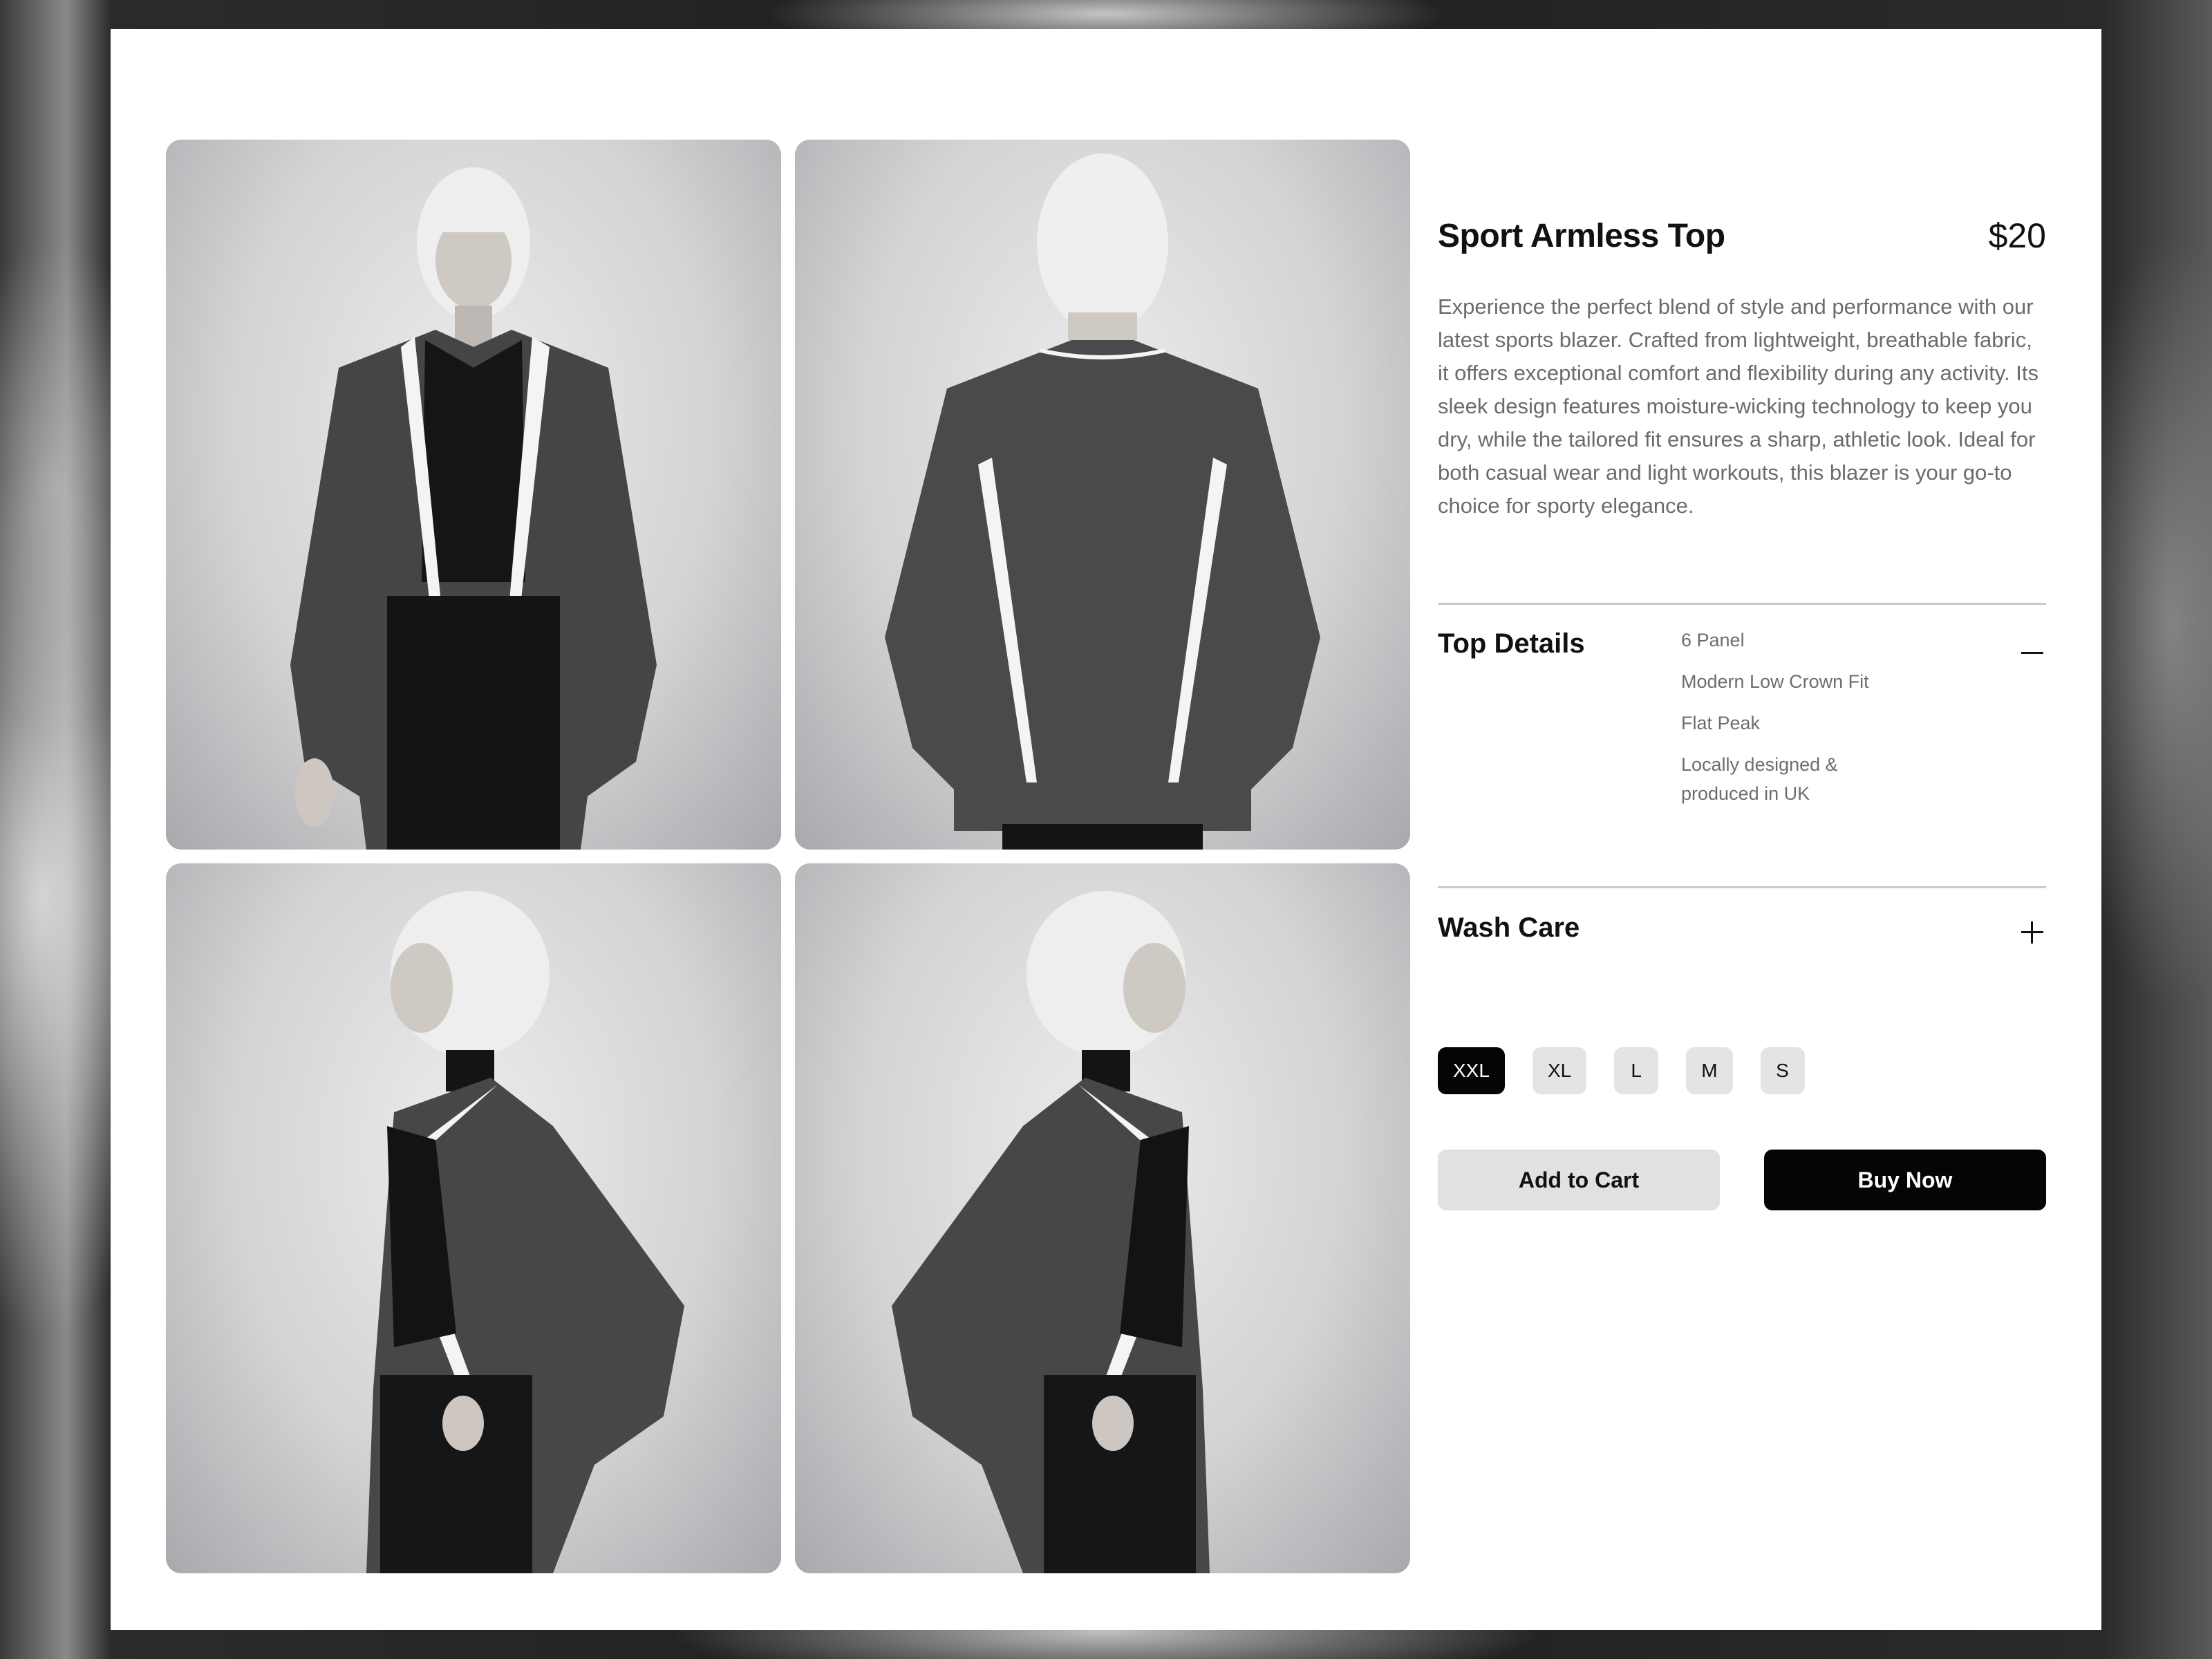 This screenshot has height=1659, width=2212. I want to click on wash-care-title: Wash Care, so click(1559, 927).